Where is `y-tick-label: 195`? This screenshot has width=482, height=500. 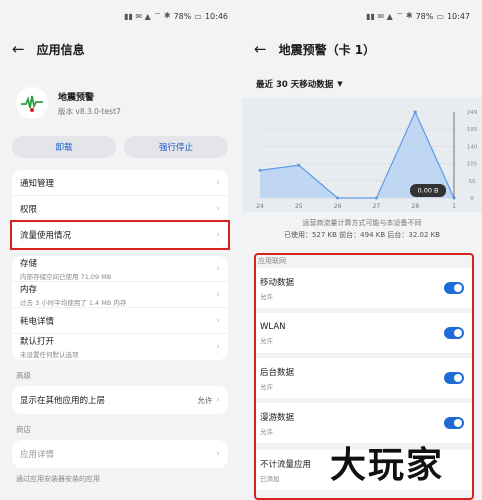 y-tick-label: 195 is located at coordinates (472, 130).